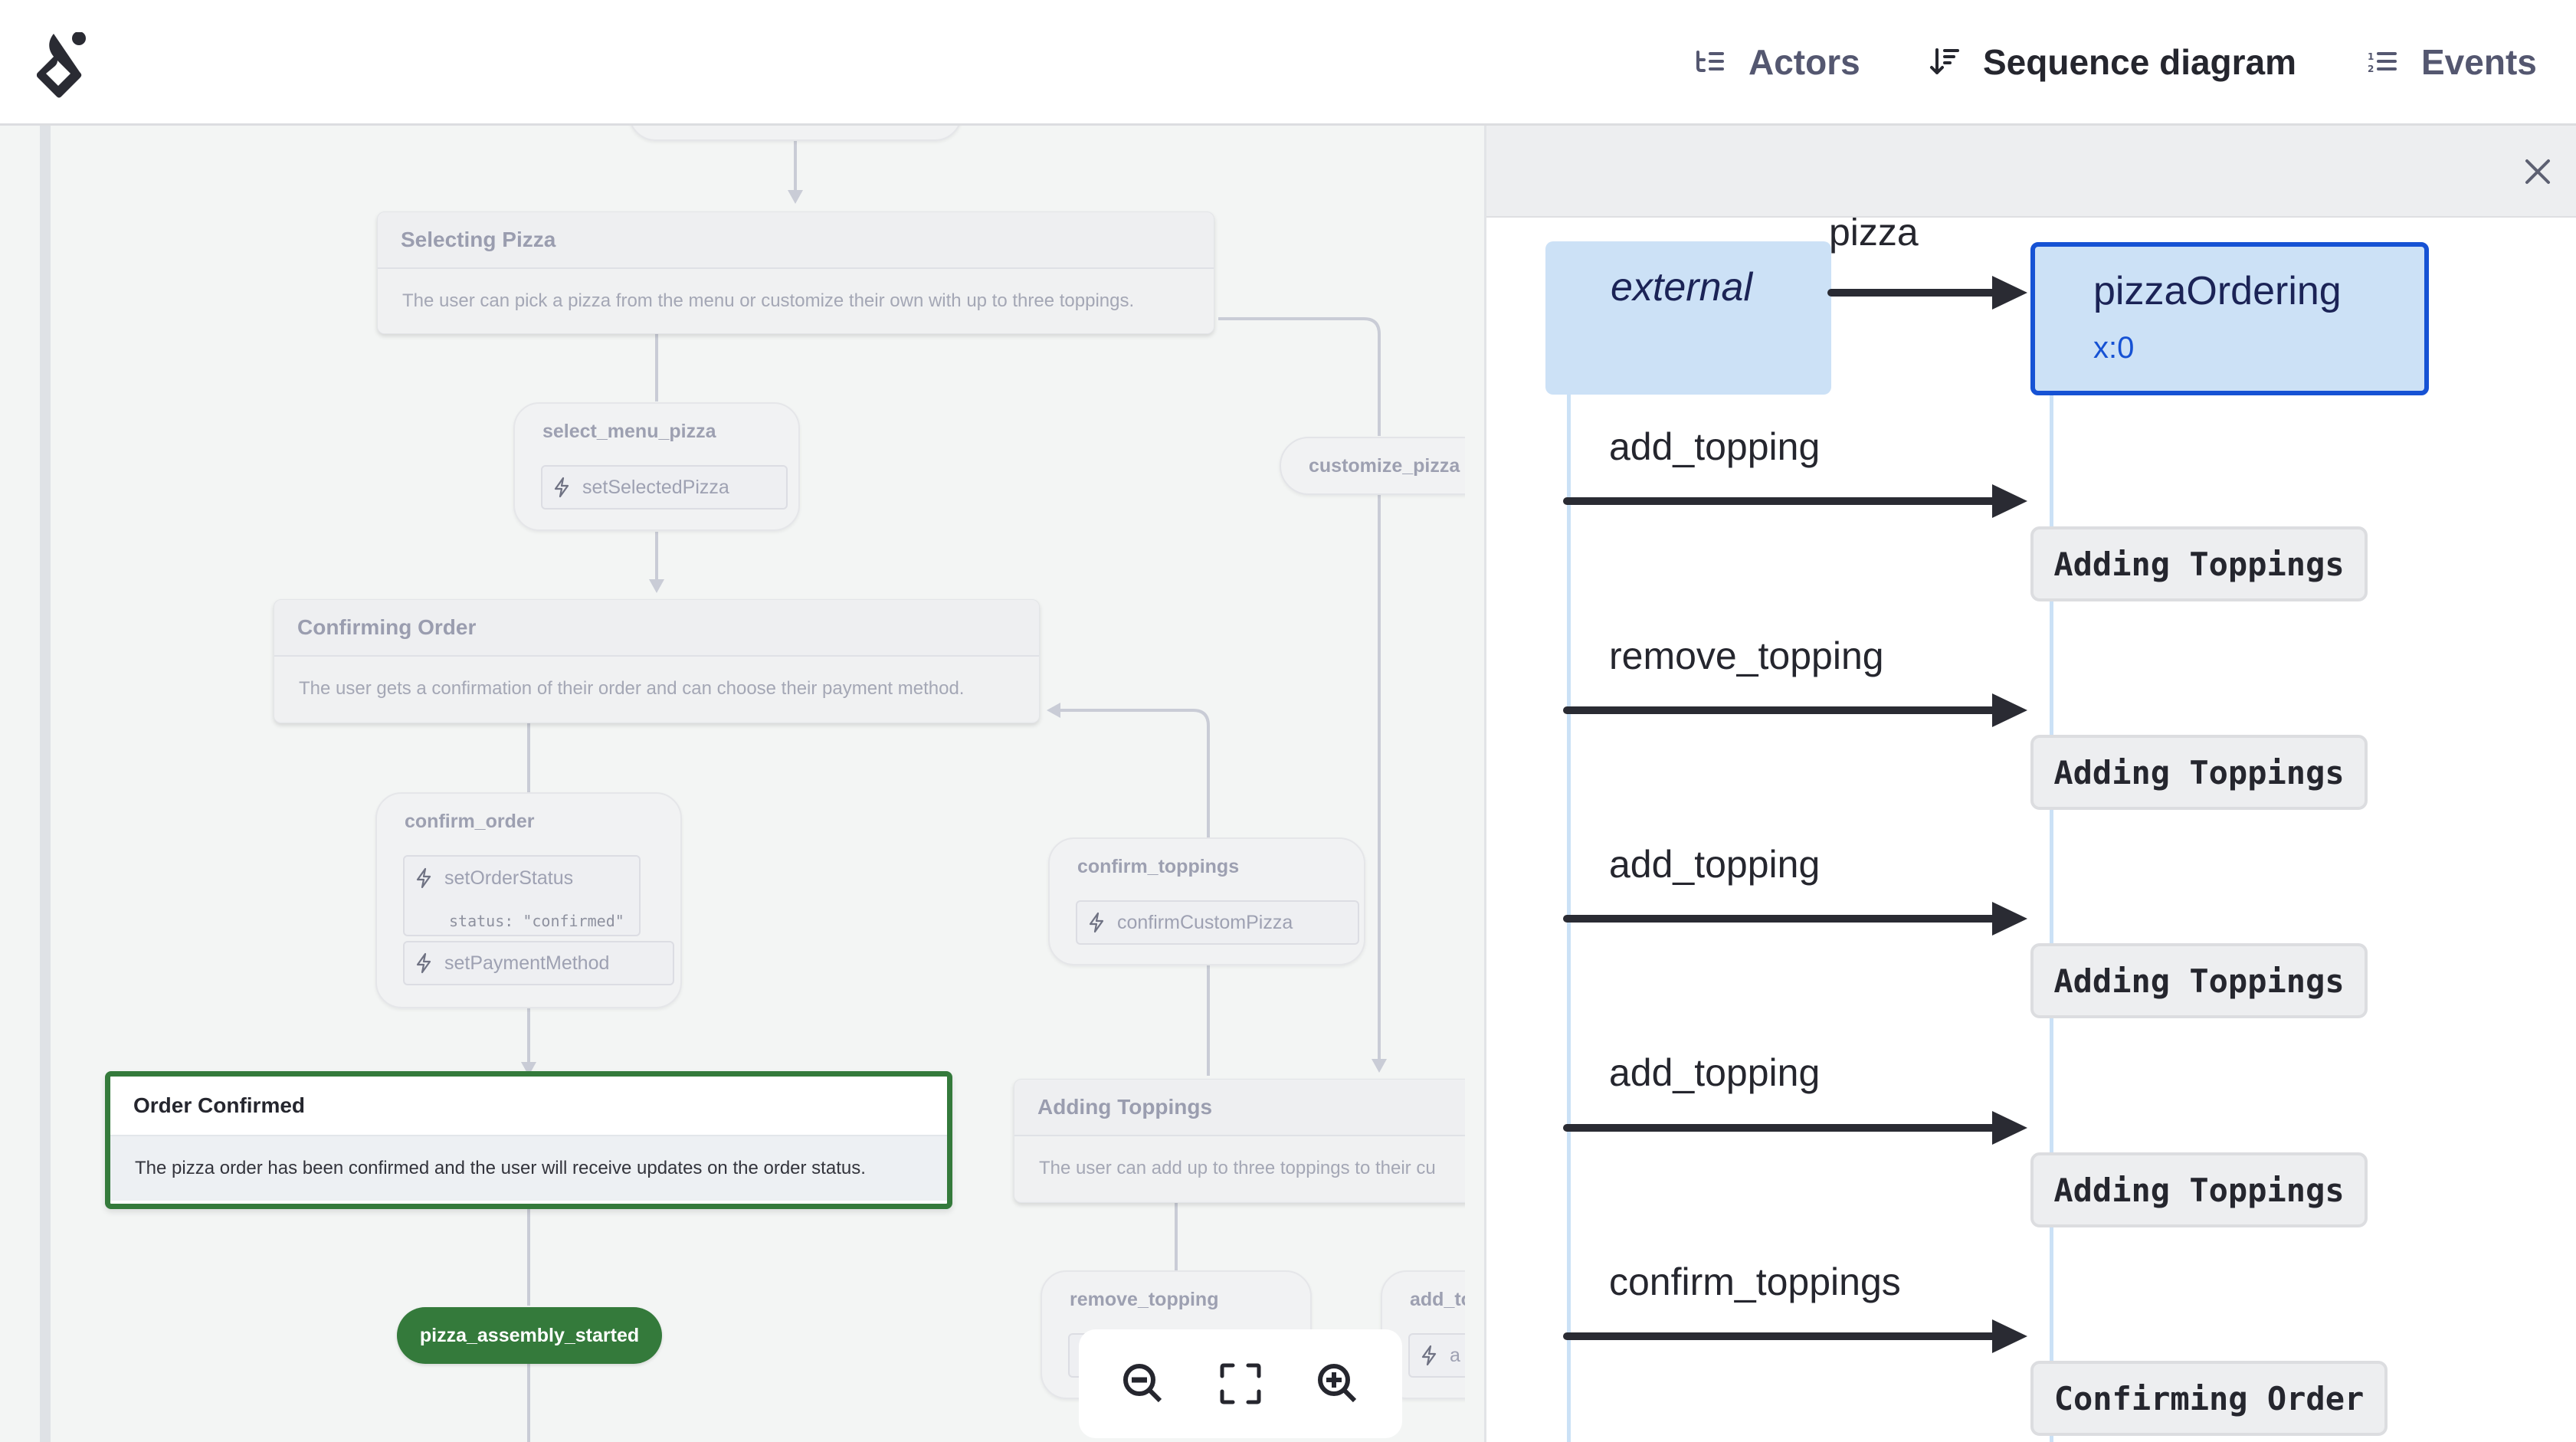 Image resolution: width=2576 pixels, height=1442 pixels. I want to click on event-pizza-assembly-started: pizza_assembly_started, so click(529, 1335).